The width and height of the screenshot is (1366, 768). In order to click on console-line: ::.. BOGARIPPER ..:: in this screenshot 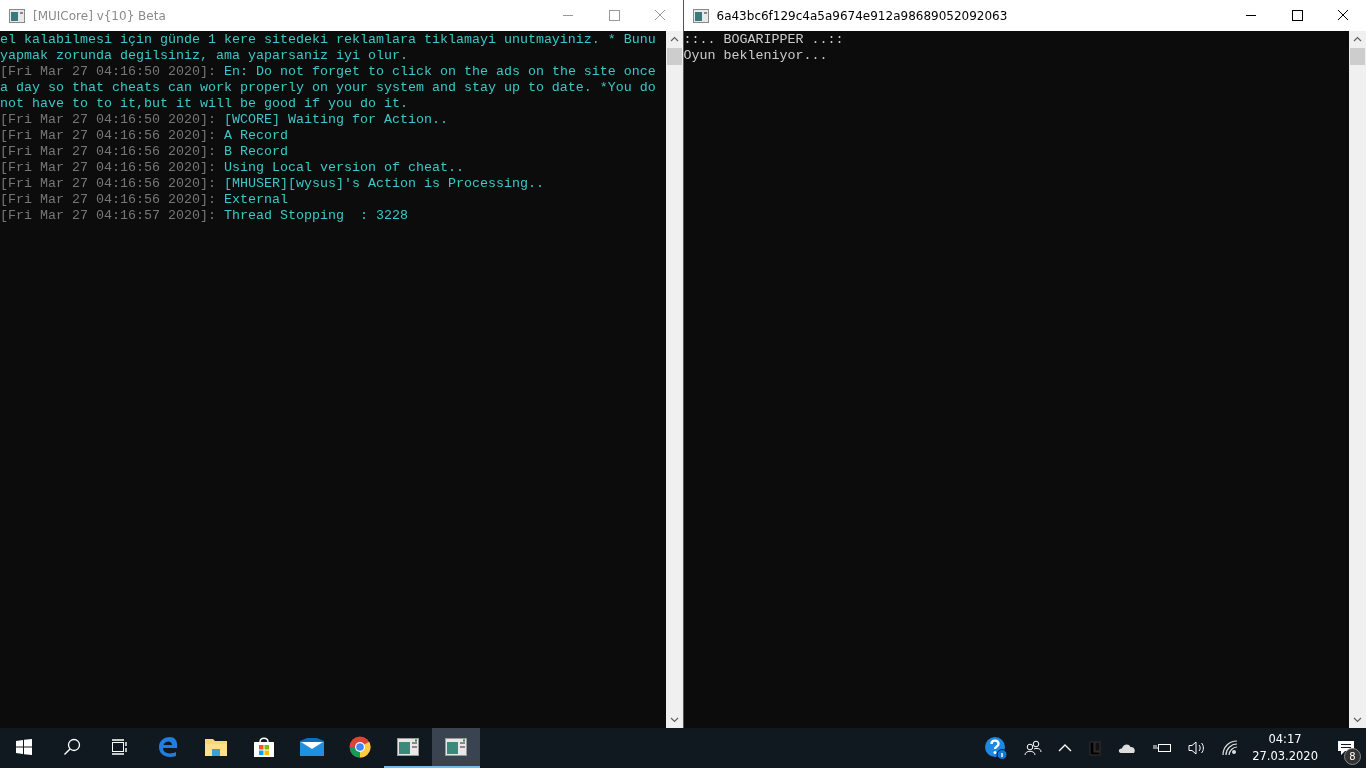, I will do `click(764, 40)`.